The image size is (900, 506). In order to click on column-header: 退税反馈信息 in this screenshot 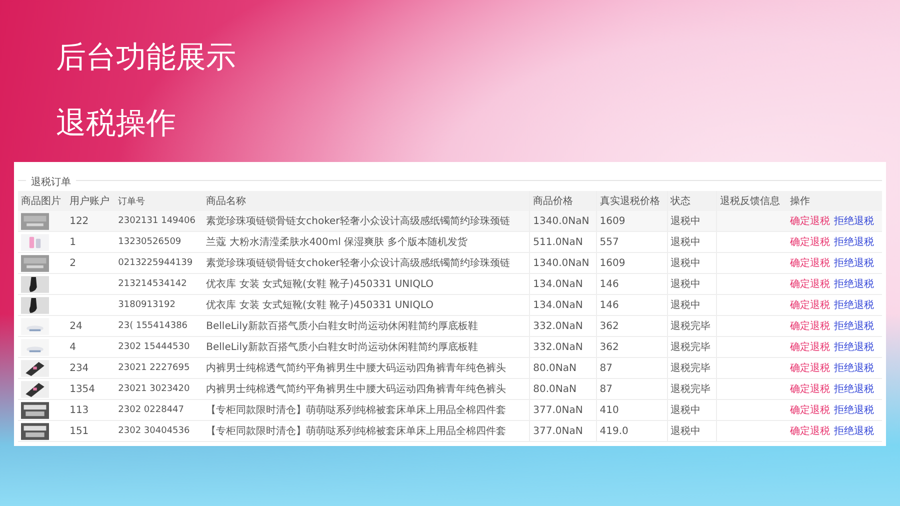, I will do `click(751, 201)`.